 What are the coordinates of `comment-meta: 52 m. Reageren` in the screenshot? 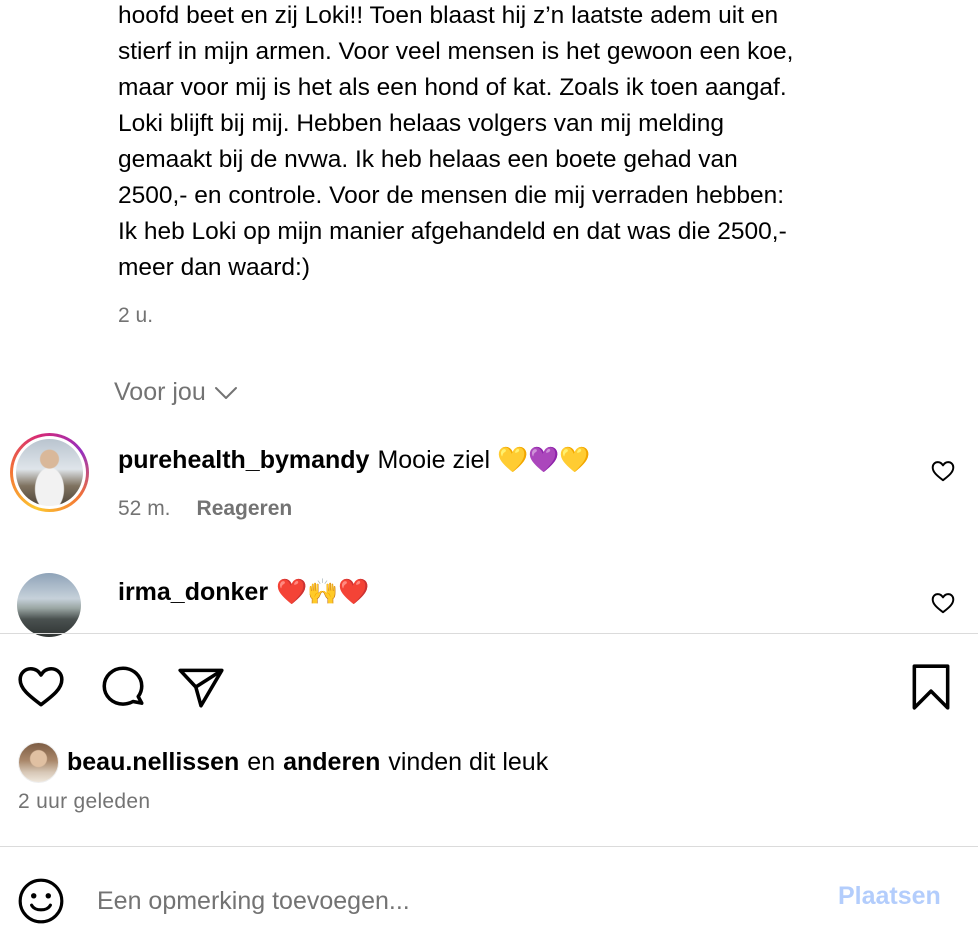 It's located at (205, 509).